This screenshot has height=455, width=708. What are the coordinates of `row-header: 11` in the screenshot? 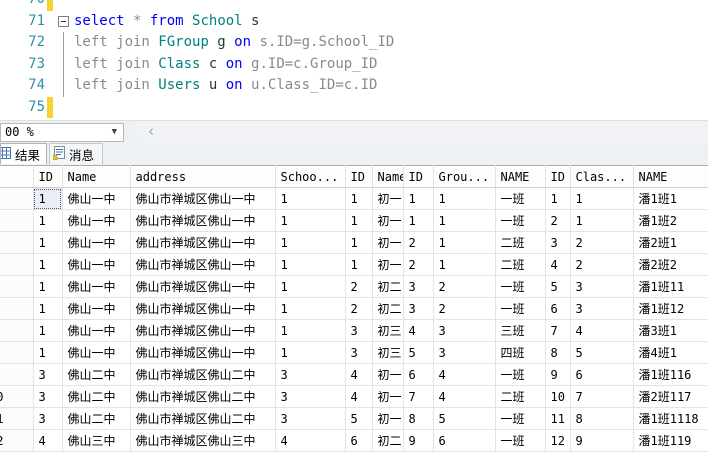 It's located at (17, 418).